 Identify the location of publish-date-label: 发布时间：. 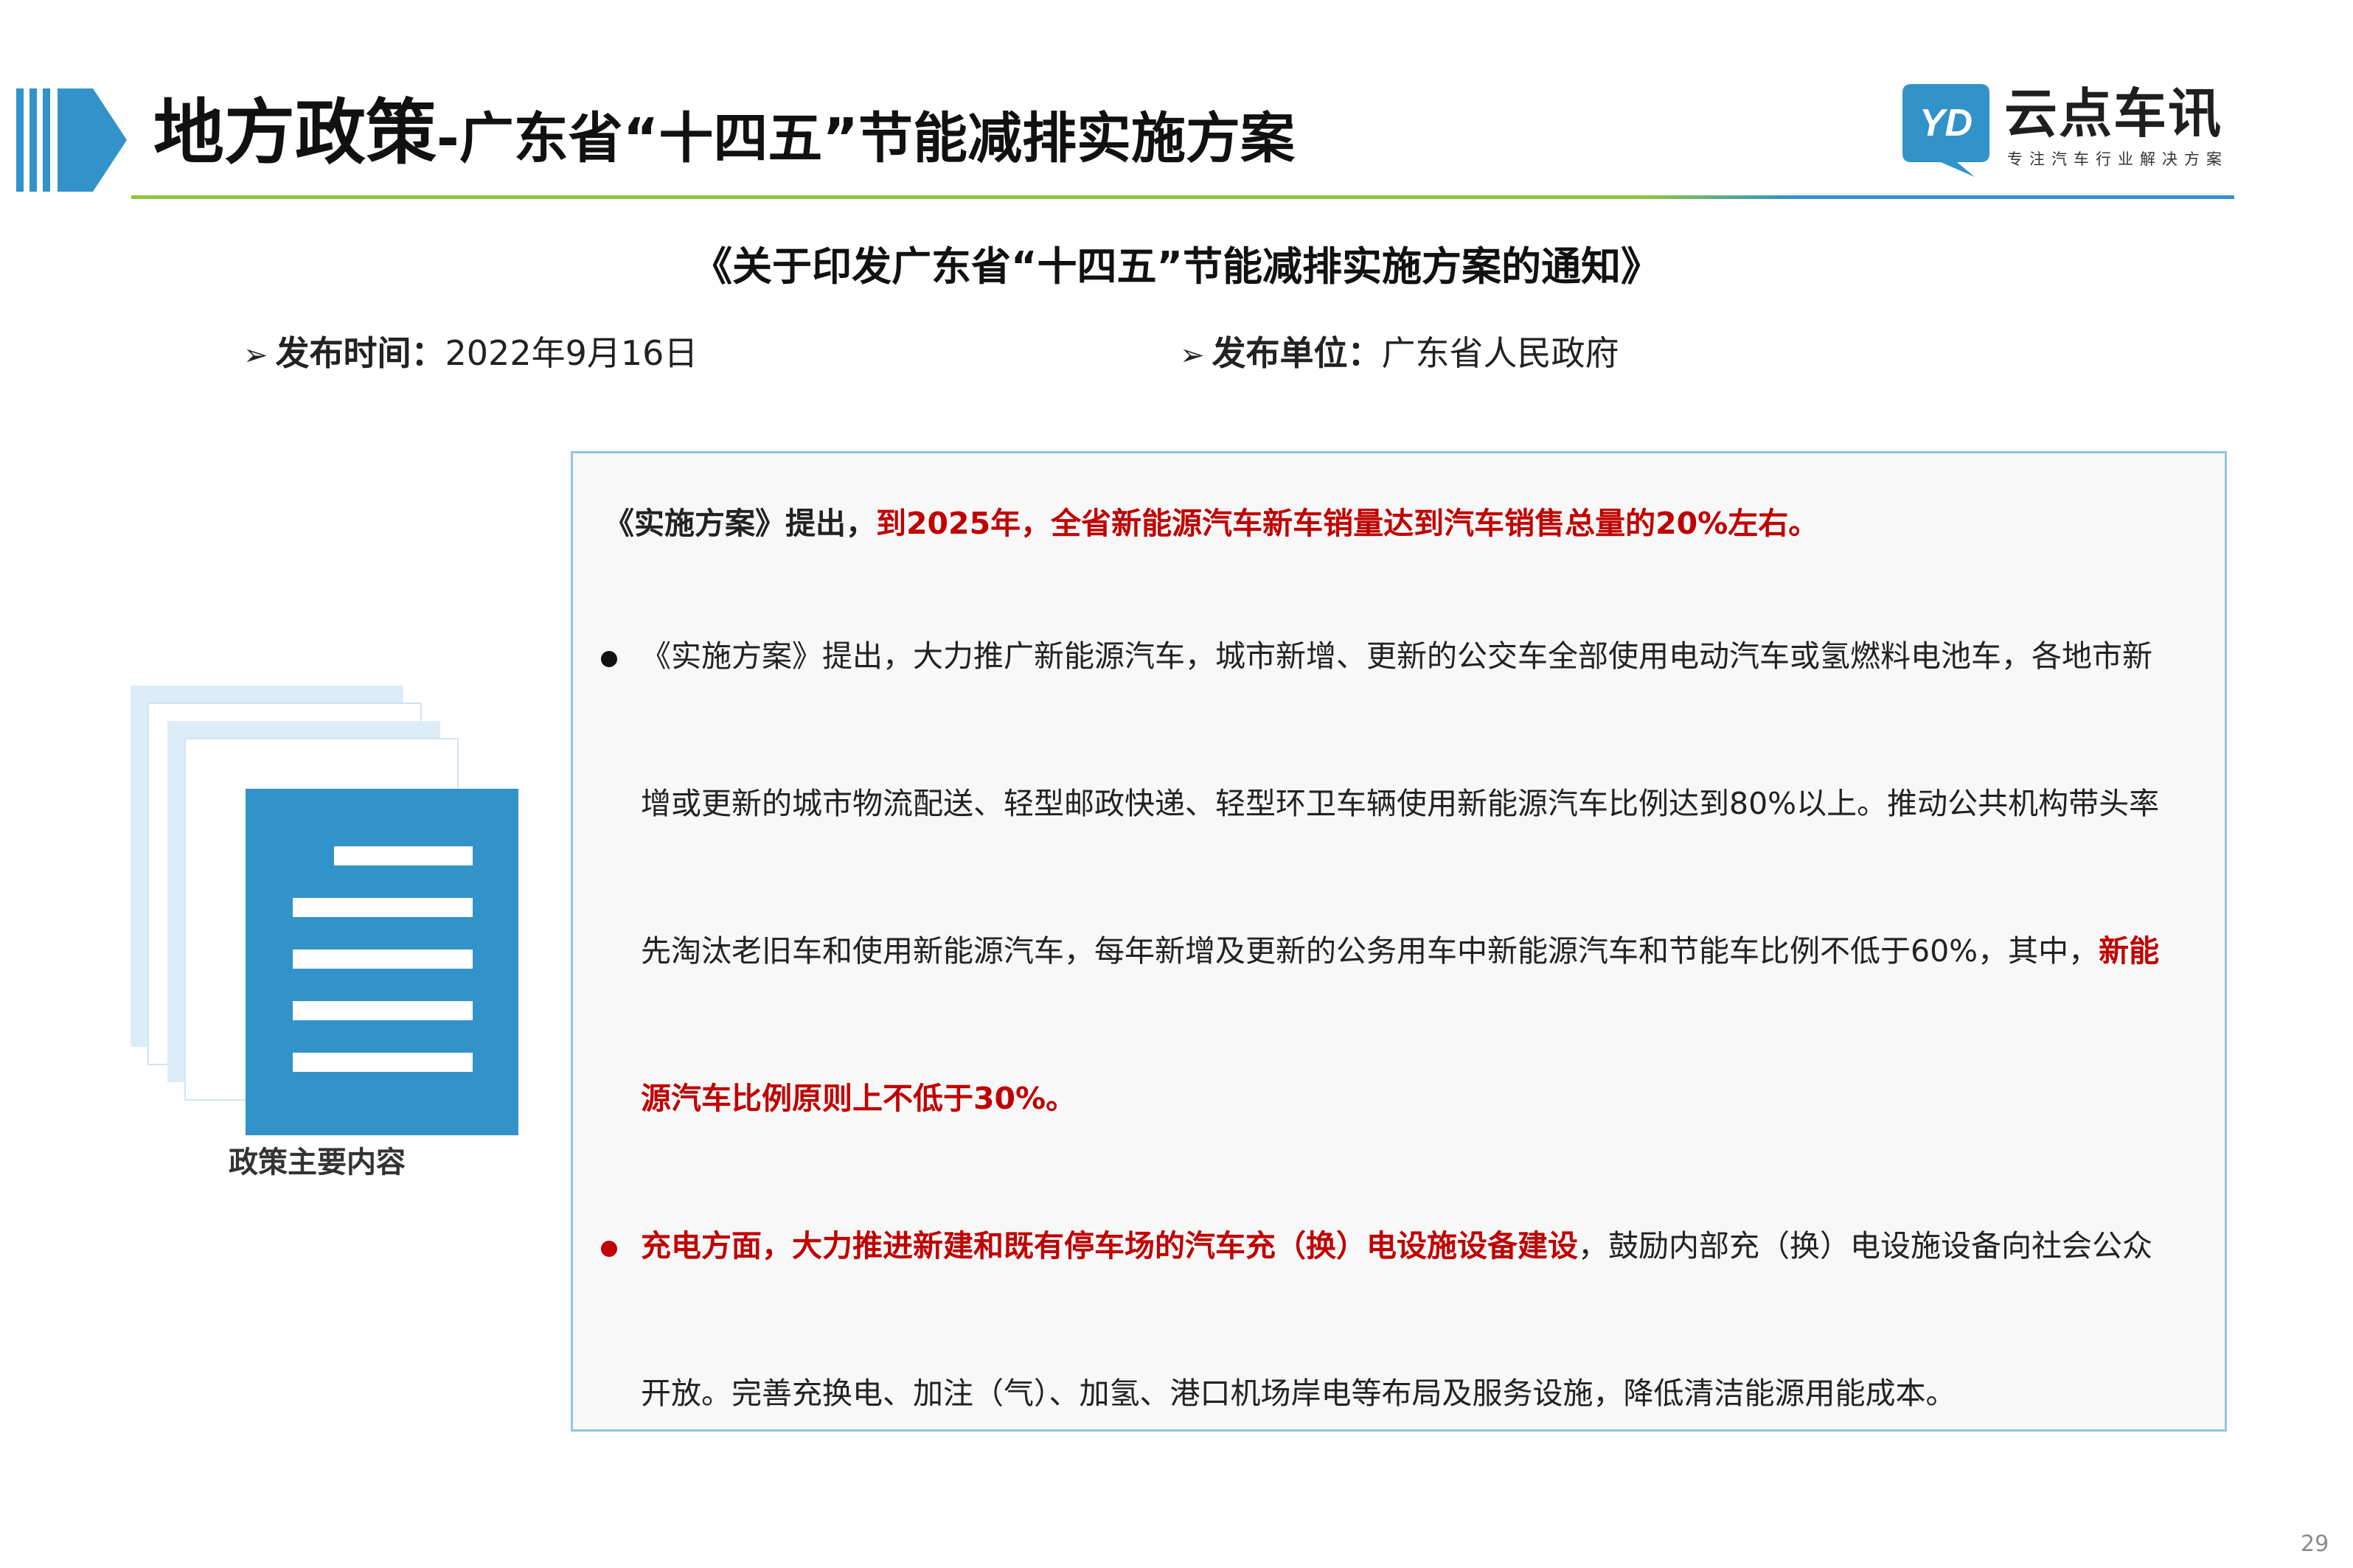
(360, 353).